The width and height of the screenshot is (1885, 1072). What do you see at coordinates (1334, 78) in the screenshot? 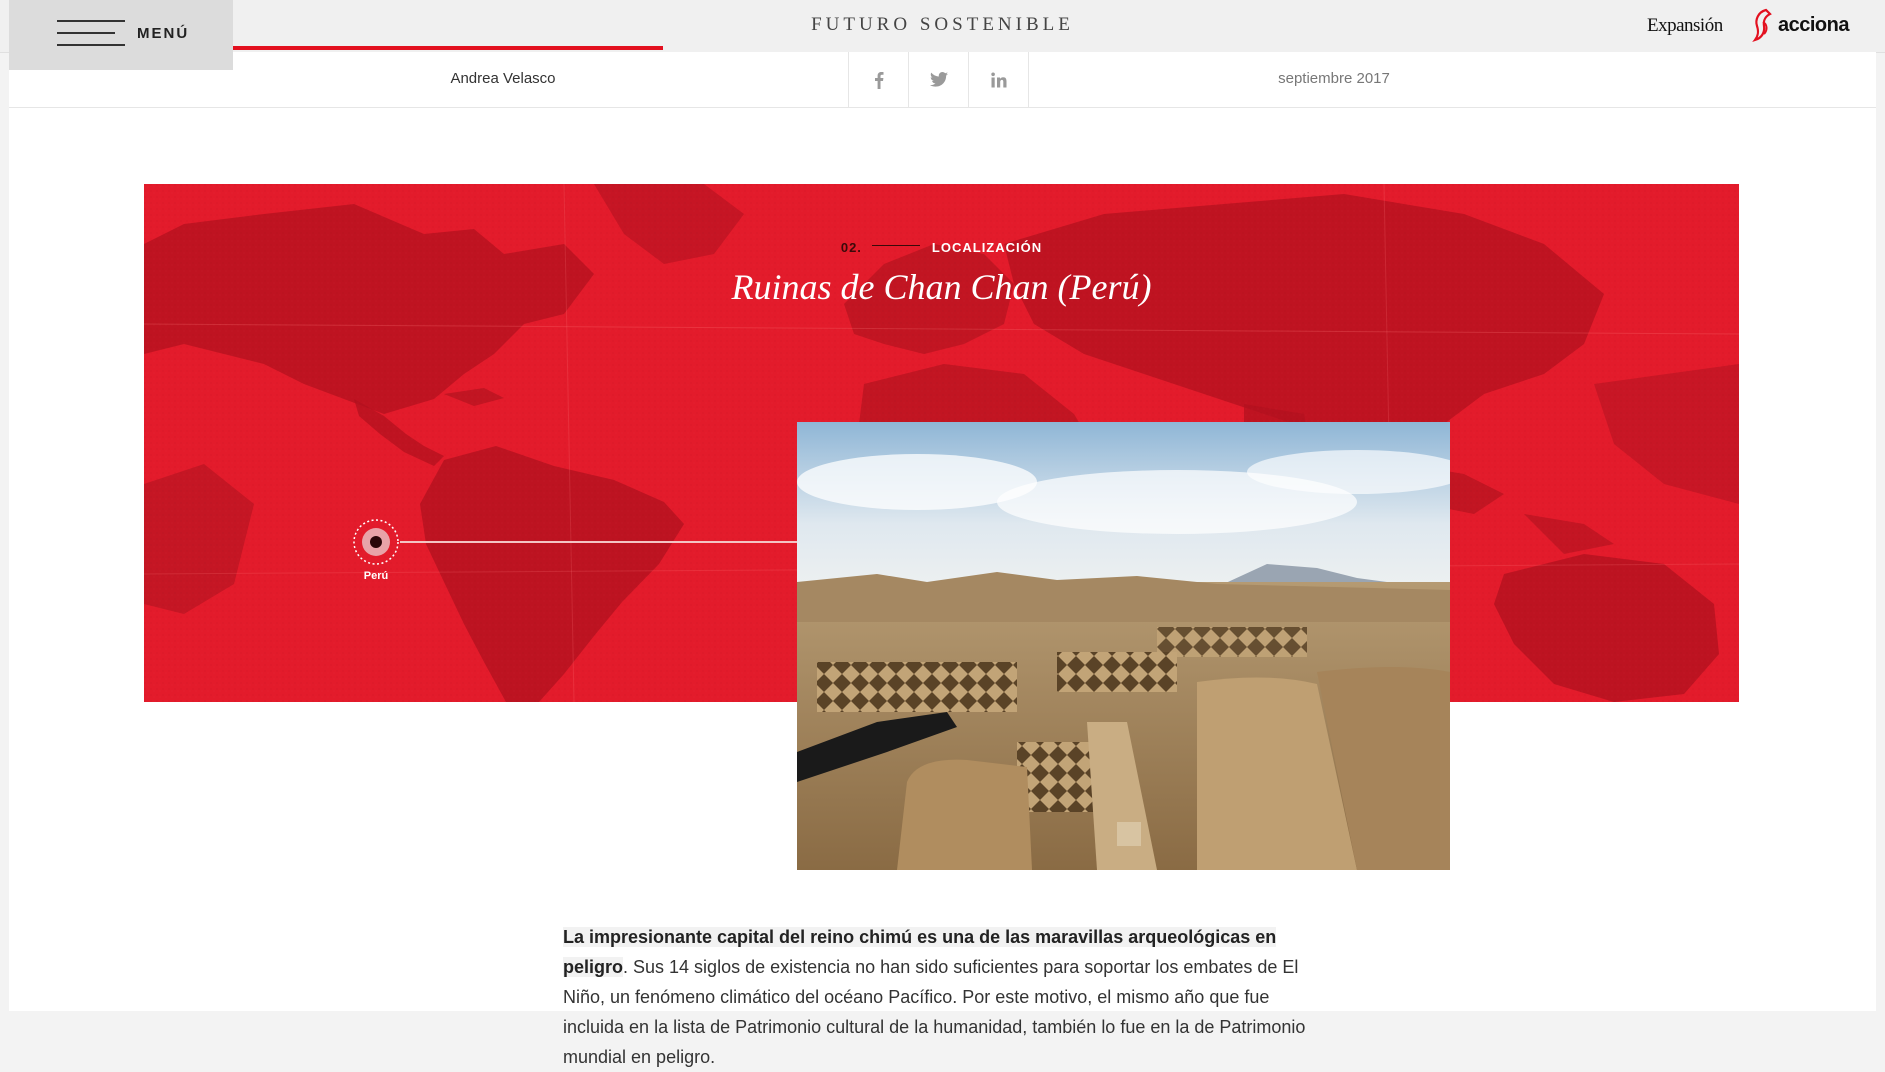
I see `article-date: septiembre 2017` at bounding box center [1334, 78].